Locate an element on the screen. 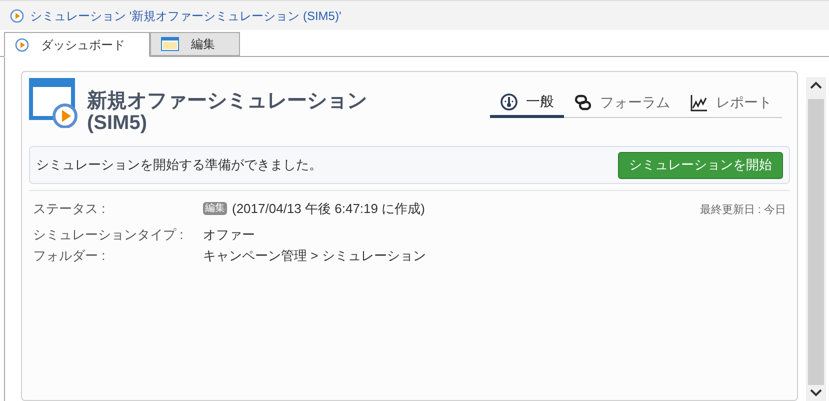  line-chart-icon is located at coordinates (699, 103).